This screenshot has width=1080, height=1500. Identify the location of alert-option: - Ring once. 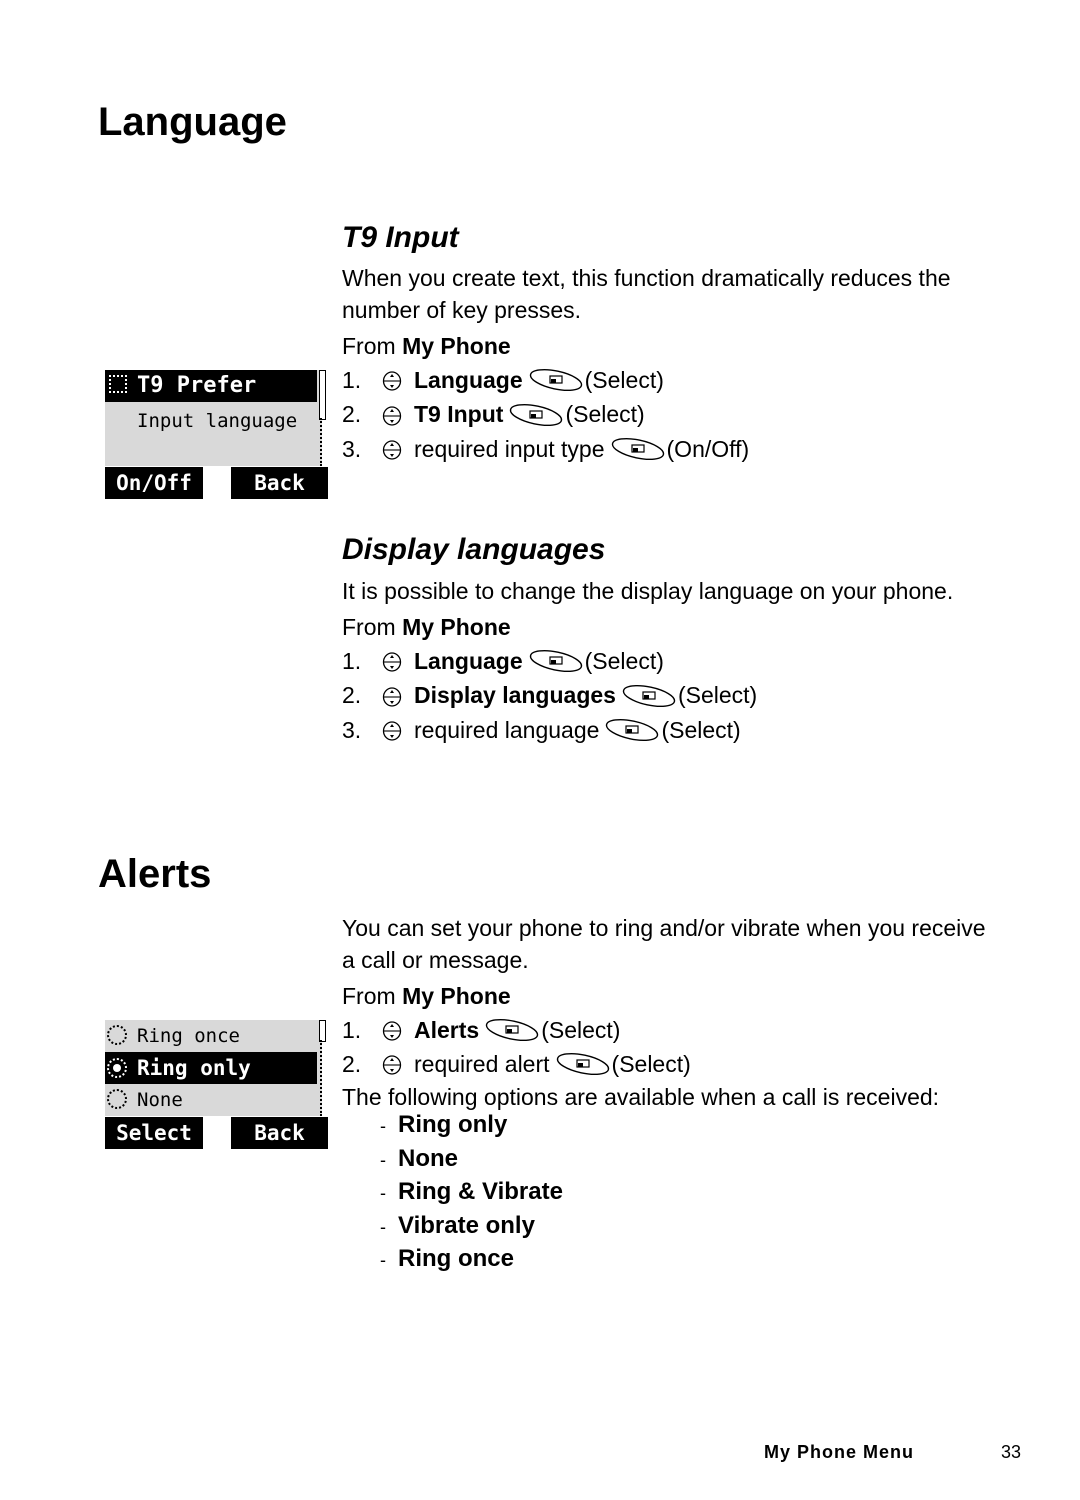
(471, 1260).